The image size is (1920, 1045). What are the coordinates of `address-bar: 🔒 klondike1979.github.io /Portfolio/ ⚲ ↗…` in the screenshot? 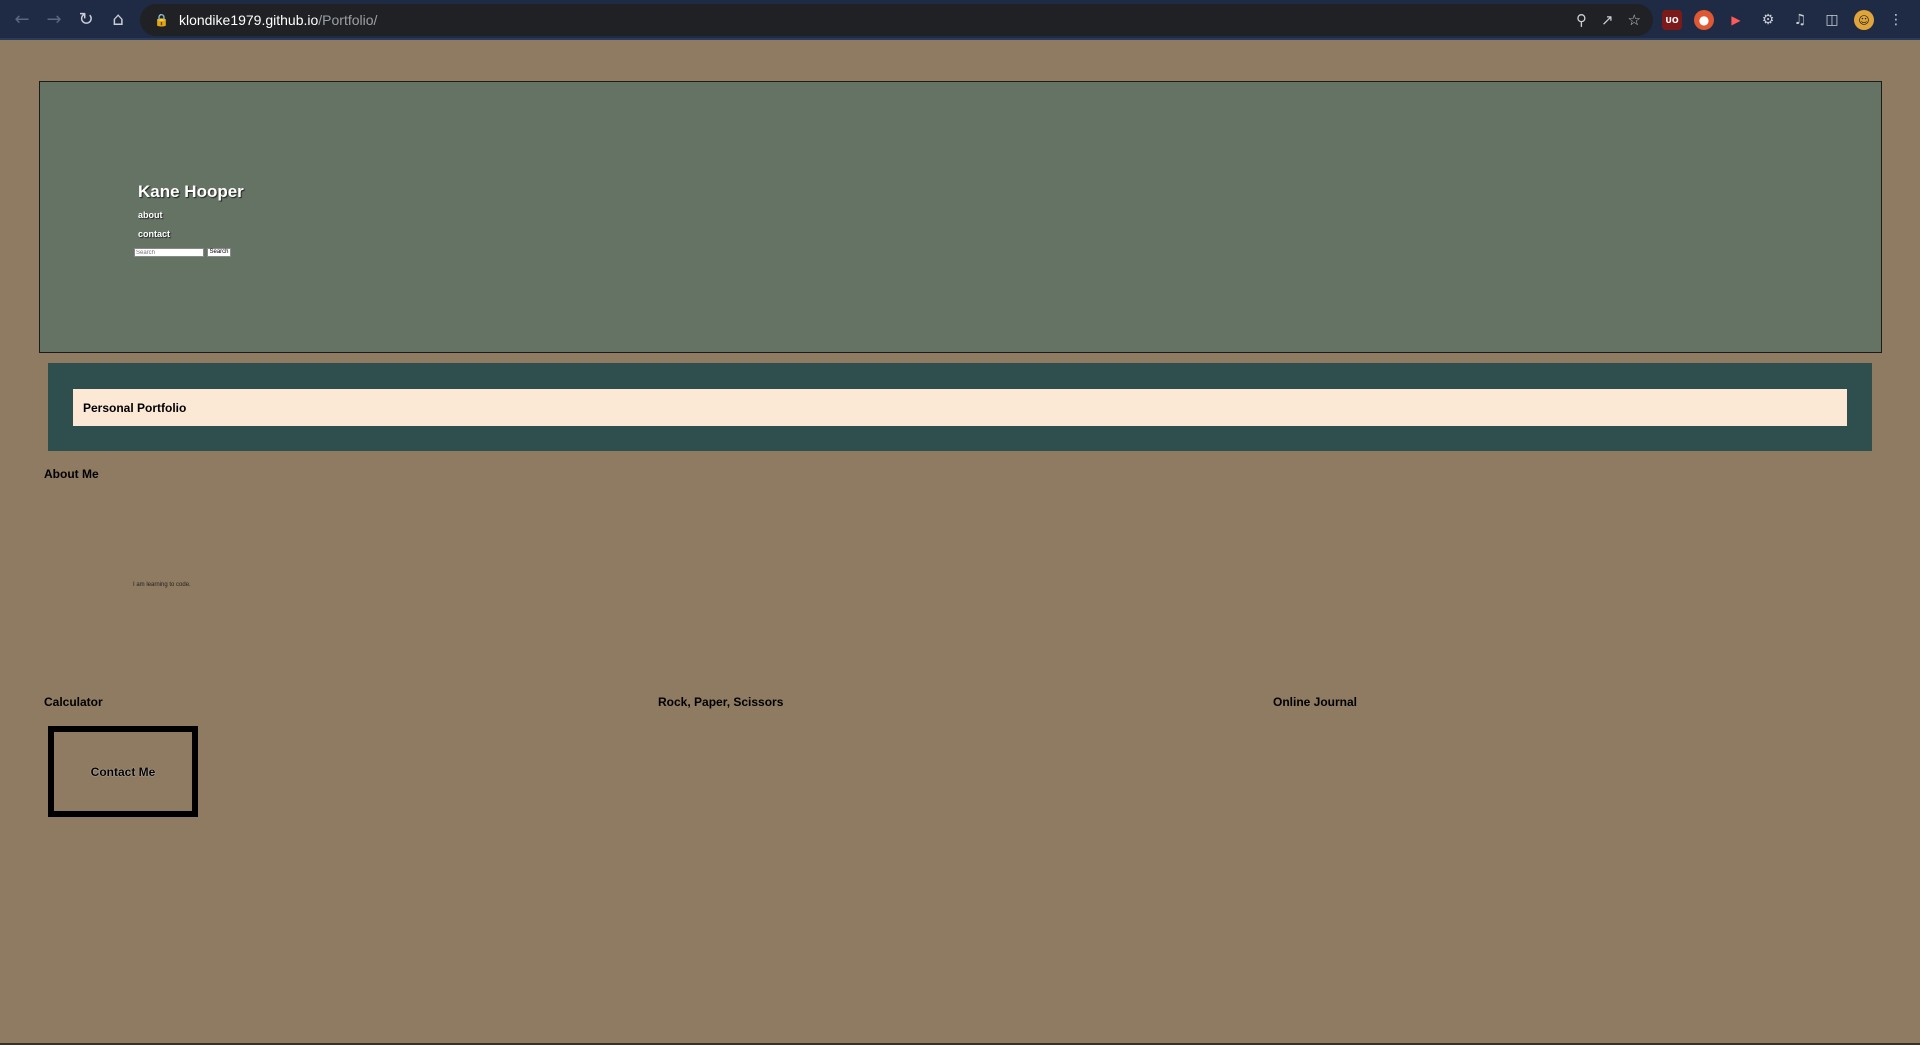 It's located at (896, 20).